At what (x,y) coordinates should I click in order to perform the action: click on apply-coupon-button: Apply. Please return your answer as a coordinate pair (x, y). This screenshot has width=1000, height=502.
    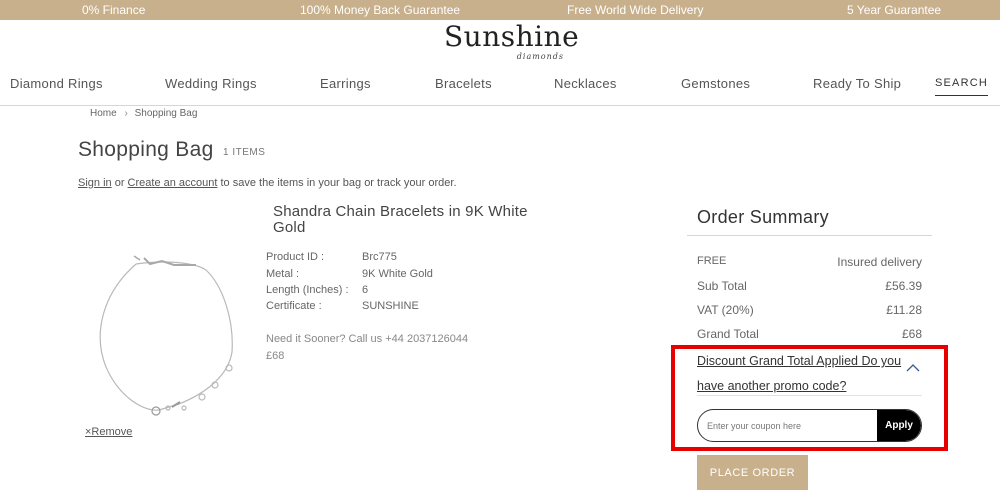
    Looking at the image, I should click on (899, 425).